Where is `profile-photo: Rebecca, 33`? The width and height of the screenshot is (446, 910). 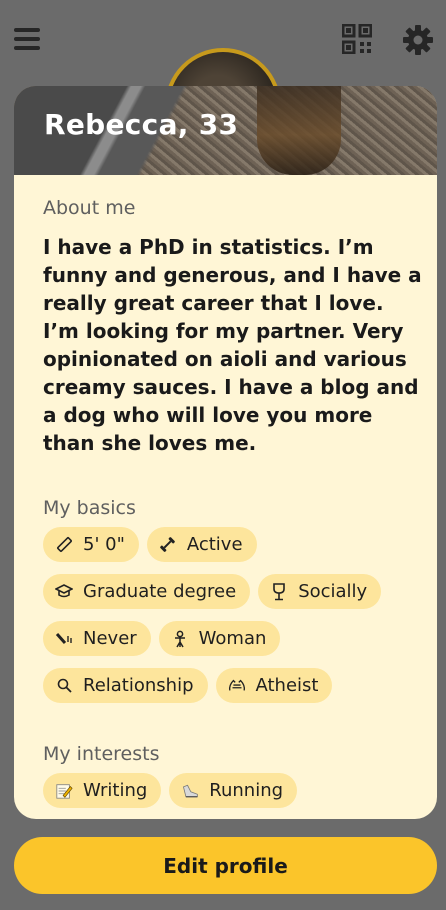 profile-photo: Rebecca, 33 is located at coordinates (225, 130).